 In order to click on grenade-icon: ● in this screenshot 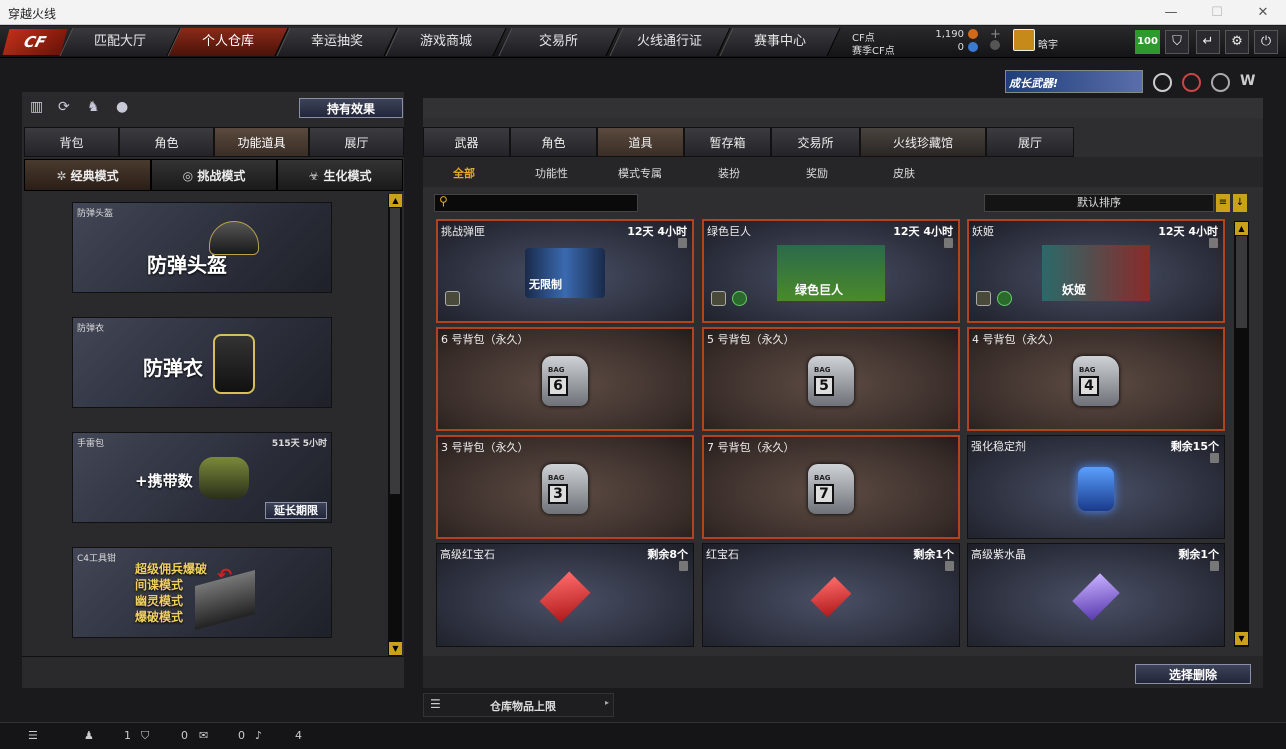, I will do `click(122, 107)`.